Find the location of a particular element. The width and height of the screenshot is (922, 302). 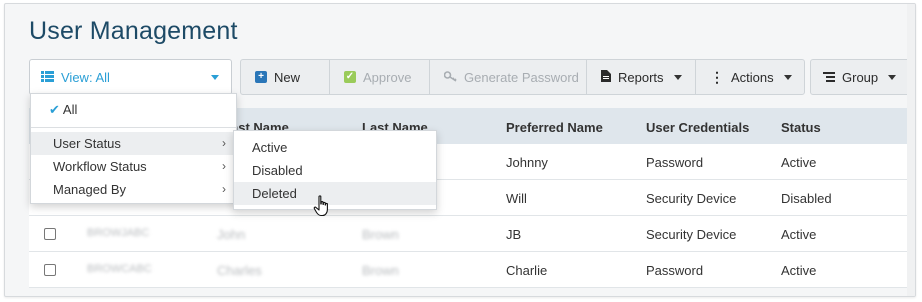

column-header-user-credentials: User Credentials is located at coordinates (697, 127).